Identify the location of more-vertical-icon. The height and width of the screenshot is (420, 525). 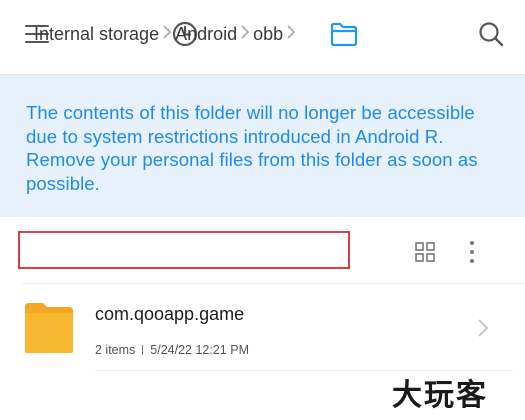
(472, 254).